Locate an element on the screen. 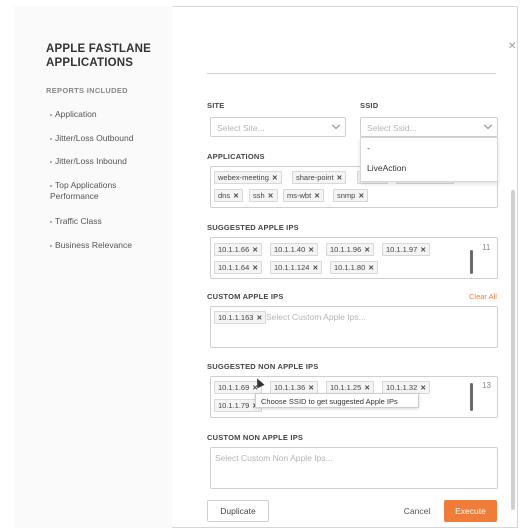 This screenshot has height=531, width=525. app-title: APPLE FASTLANE APPLICATIONS is located at coordinates (99, 56).